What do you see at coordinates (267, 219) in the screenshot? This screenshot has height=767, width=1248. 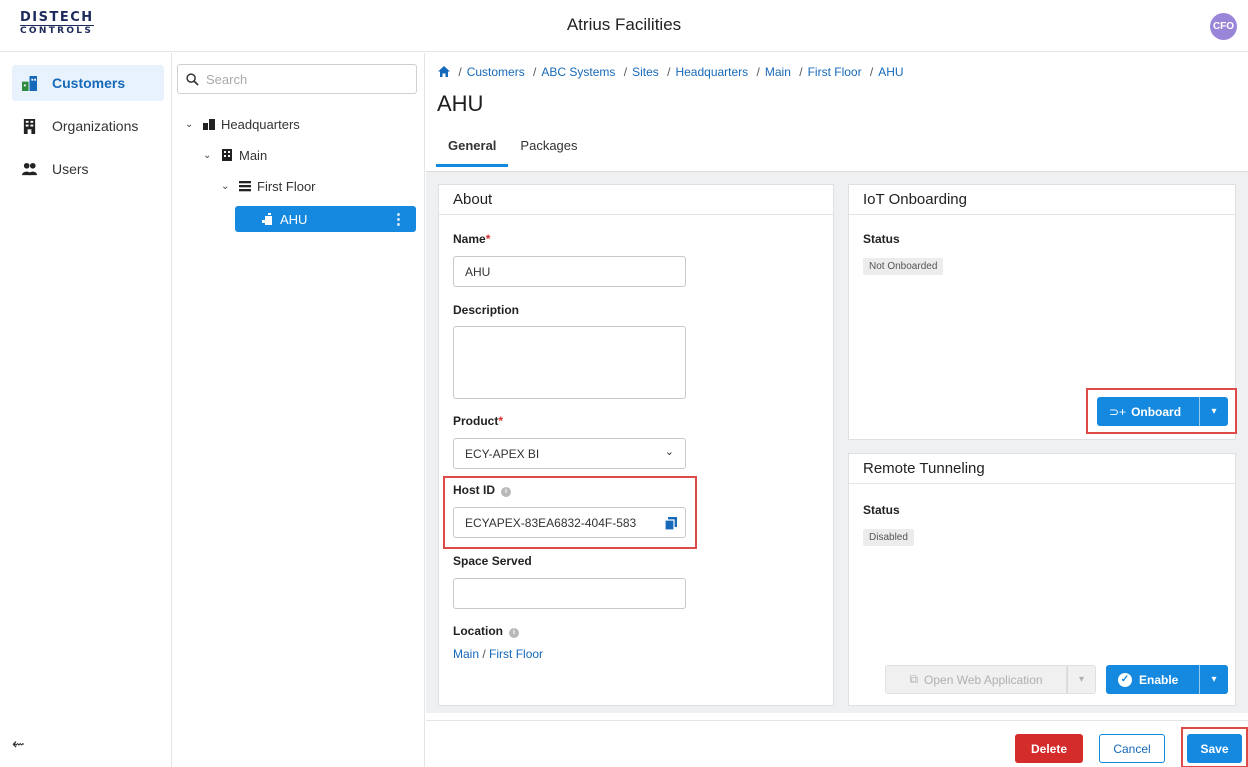 I see `device-icon` at bounding box center [267, 219].